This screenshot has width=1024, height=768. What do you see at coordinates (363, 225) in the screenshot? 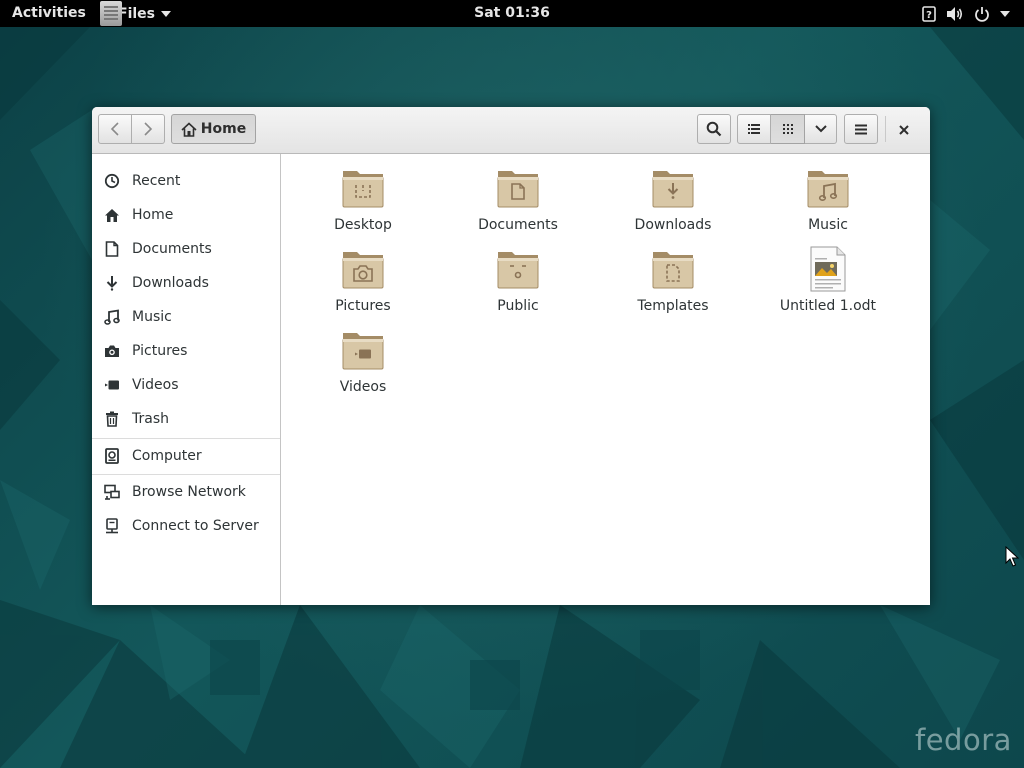
I see `file-name: Desktop` at bounding box center [363, 225].